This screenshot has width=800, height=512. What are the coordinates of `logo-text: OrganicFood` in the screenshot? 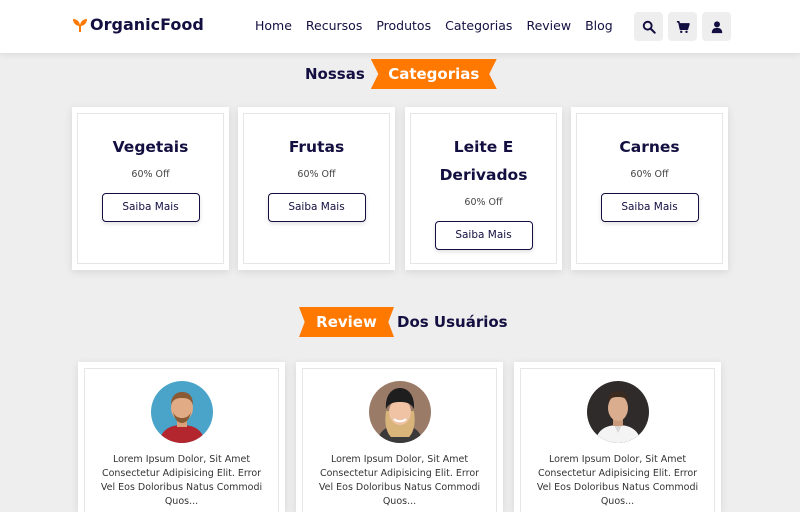 It's located at (147, 24).